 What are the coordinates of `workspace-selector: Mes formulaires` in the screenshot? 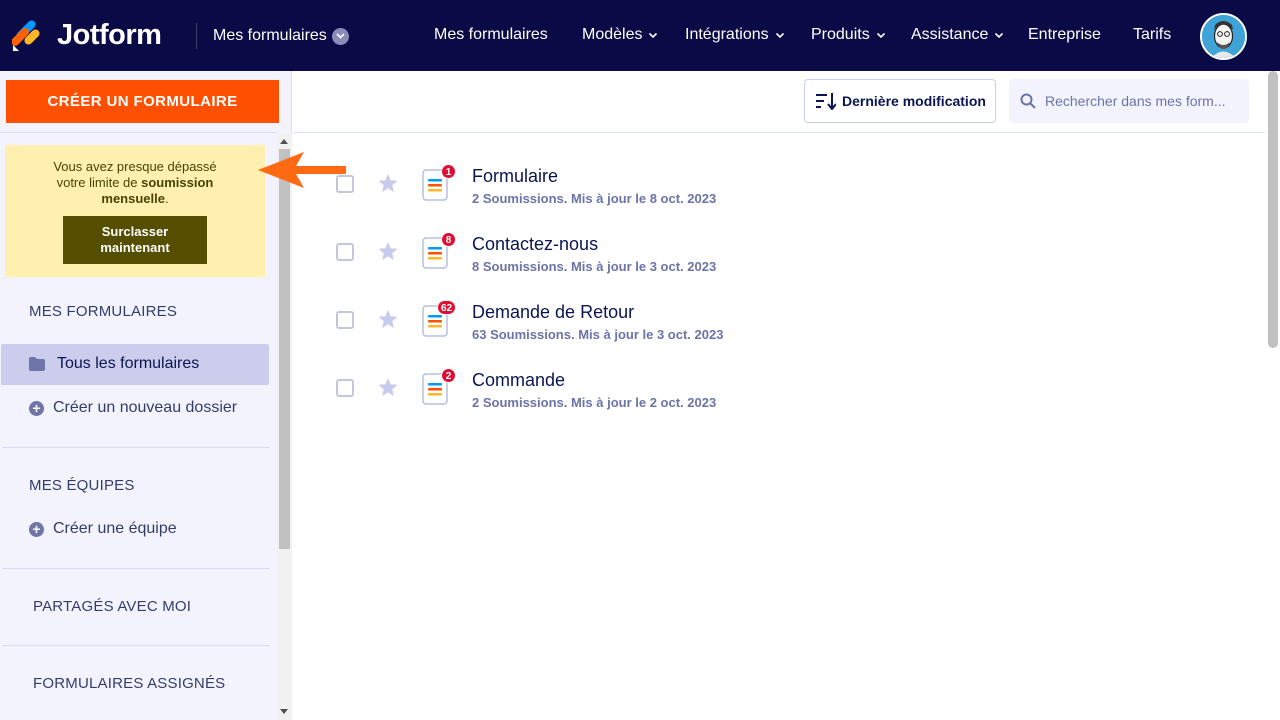 It's located at (281, 36).